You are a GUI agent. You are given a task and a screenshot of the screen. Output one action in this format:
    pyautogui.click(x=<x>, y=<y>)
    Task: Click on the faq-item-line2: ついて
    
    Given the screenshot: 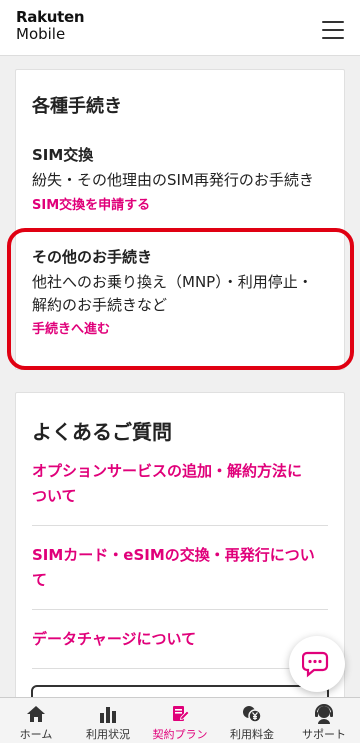 What is the action you would take?
    pyautogui.click(x=54, y=496)
    